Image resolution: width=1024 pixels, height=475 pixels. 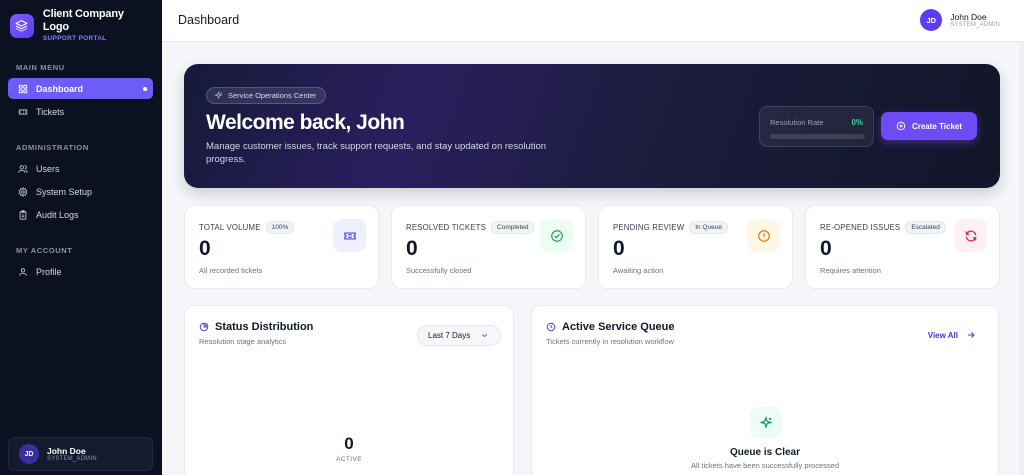 What do you see at coordinates (349, 459) in the screenshot?
I see `donut-center-label: ACTIVE` at bounding box center [349, 459].